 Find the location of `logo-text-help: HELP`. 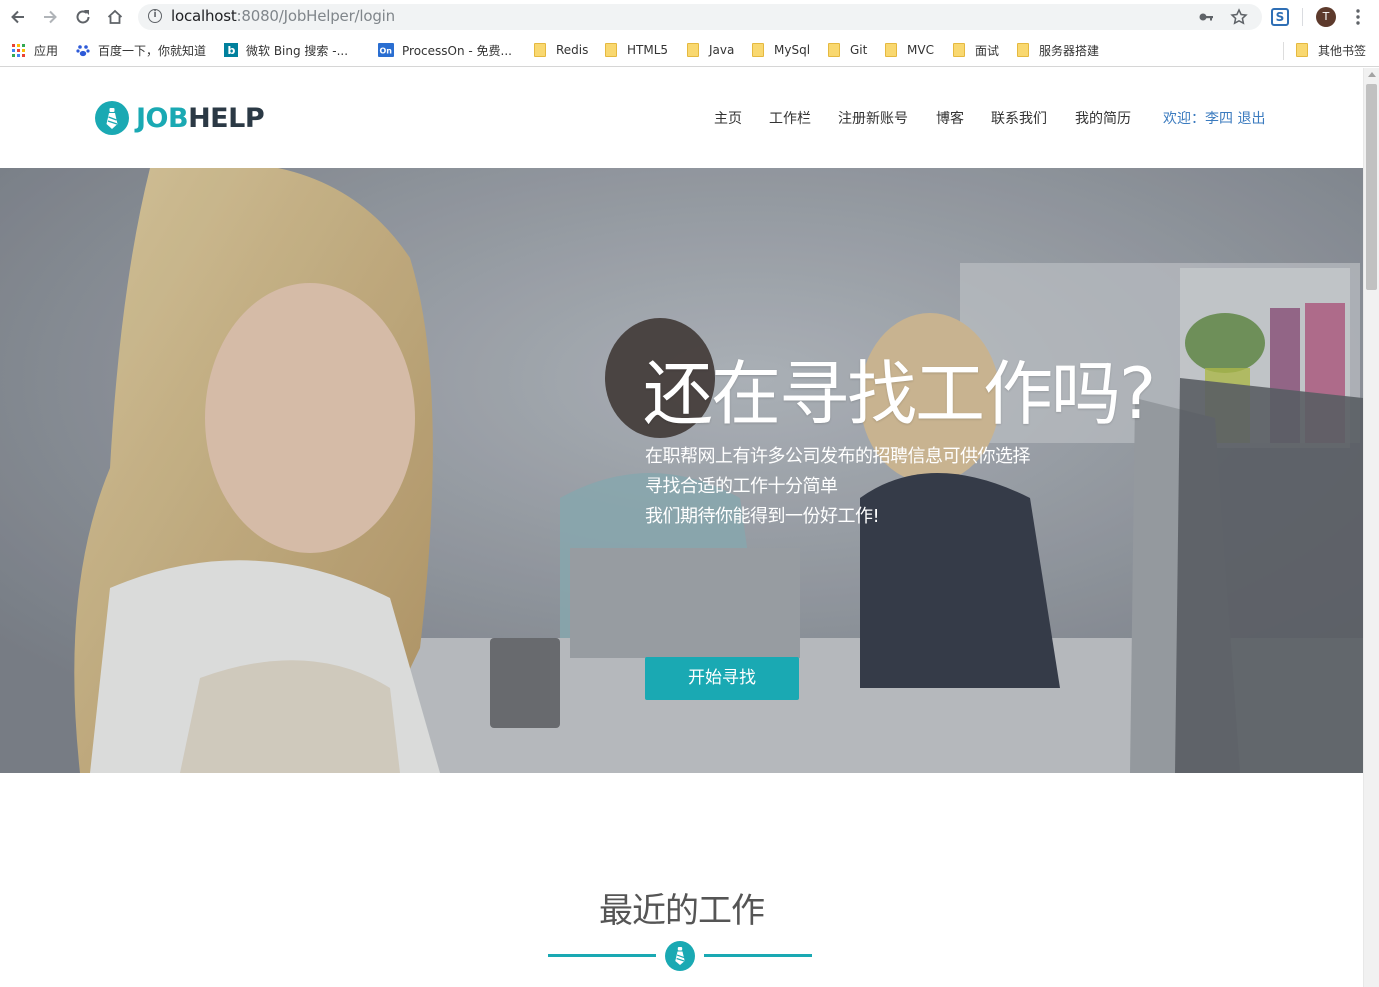

logo-text-help: HELP is located at coordinates (226, 118).